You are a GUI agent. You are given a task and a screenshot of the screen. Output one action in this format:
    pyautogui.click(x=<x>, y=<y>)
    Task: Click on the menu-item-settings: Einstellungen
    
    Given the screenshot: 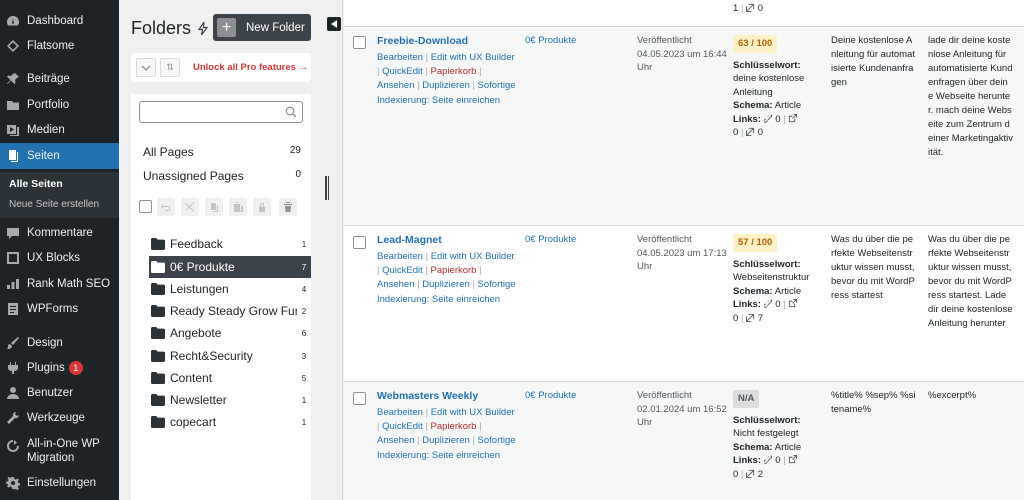 What is the action you would take?
    pyautogui.click(x=59, y=483)
    